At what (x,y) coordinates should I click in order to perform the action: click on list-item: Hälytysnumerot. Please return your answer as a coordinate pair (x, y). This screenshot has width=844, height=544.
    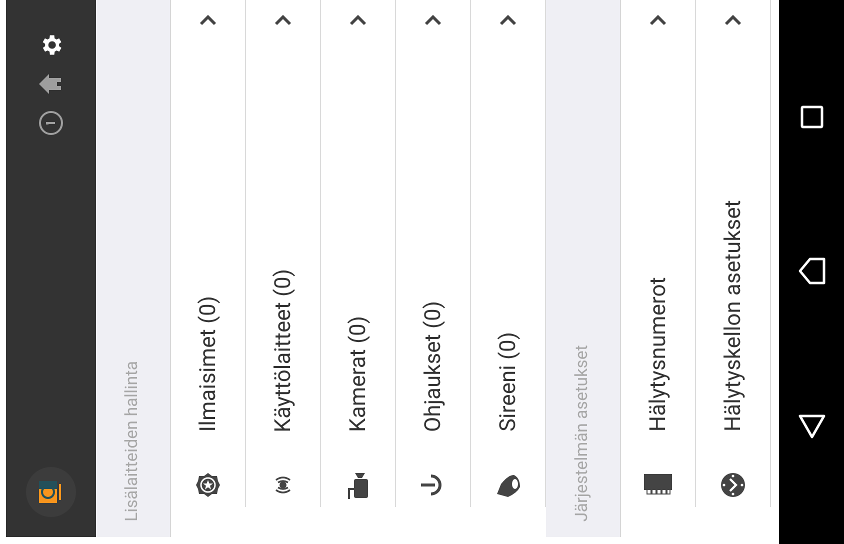
    Looking at the image, I should click on (658, 253).